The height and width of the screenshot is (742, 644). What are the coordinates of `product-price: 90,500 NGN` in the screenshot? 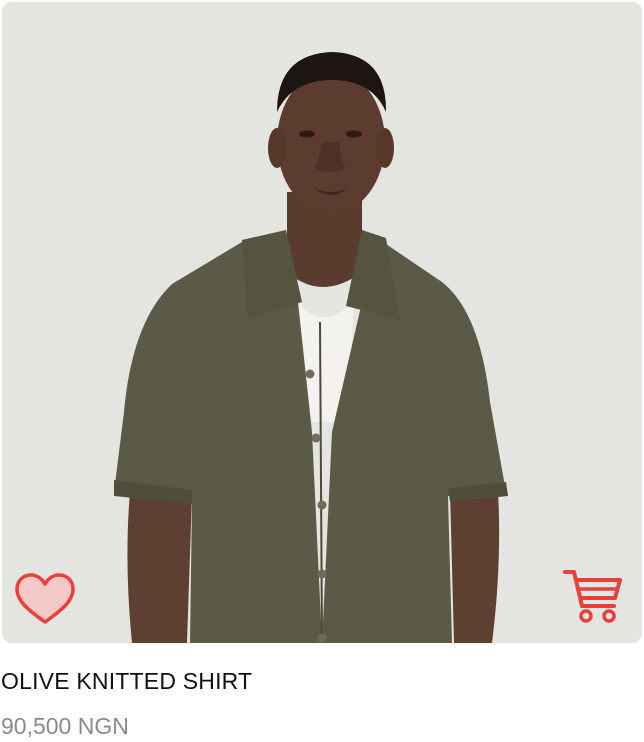 It's located at (65, 726).